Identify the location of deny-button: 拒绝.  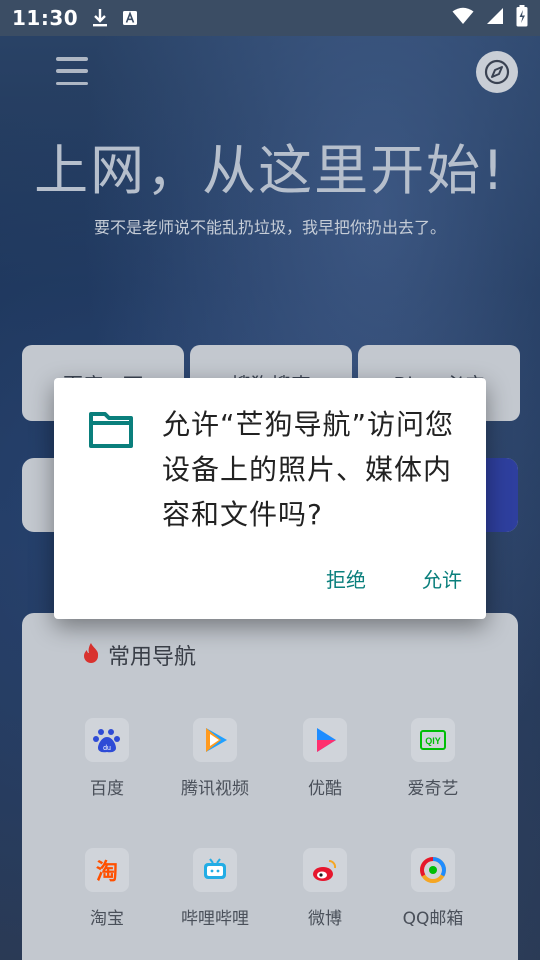
(346, 578).